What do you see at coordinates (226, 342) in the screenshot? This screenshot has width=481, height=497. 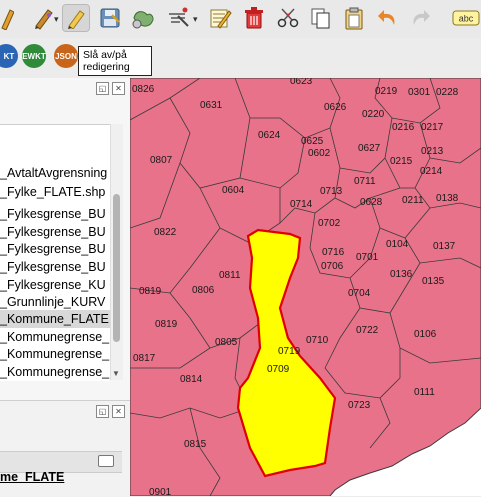 I see `municipality-label: 0805` at bounding box center [226, 342].